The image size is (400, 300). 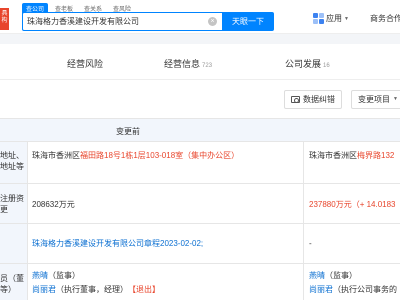 I want to click on brand-logo-text: 具构, so click(x=4, y=17).